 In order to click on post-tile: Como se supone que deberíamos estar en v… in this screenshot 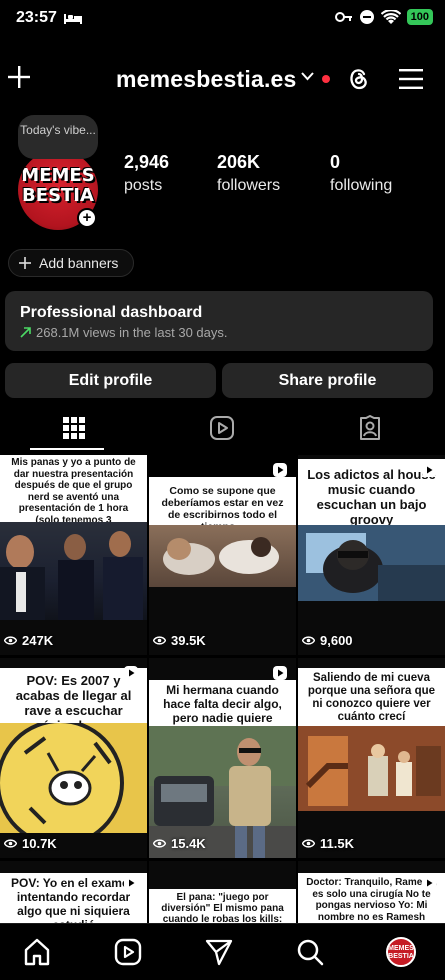, I will do `click(222, 555)`.